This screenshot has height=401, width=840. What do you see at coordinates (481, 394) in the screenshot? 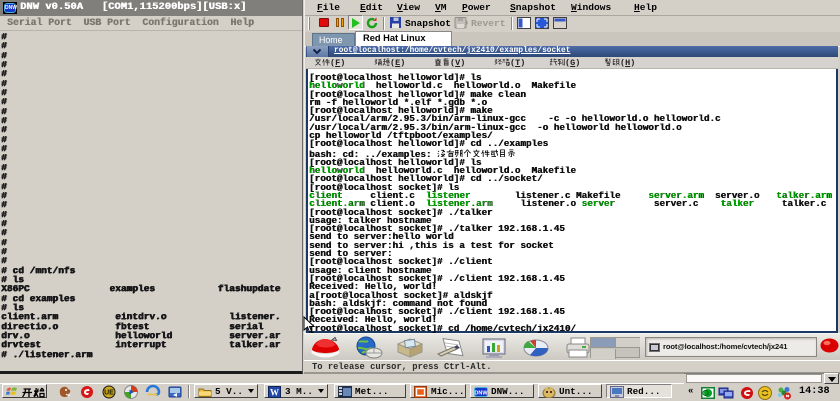
I see `svg-text: DNW` at bounding box center [481, 394].